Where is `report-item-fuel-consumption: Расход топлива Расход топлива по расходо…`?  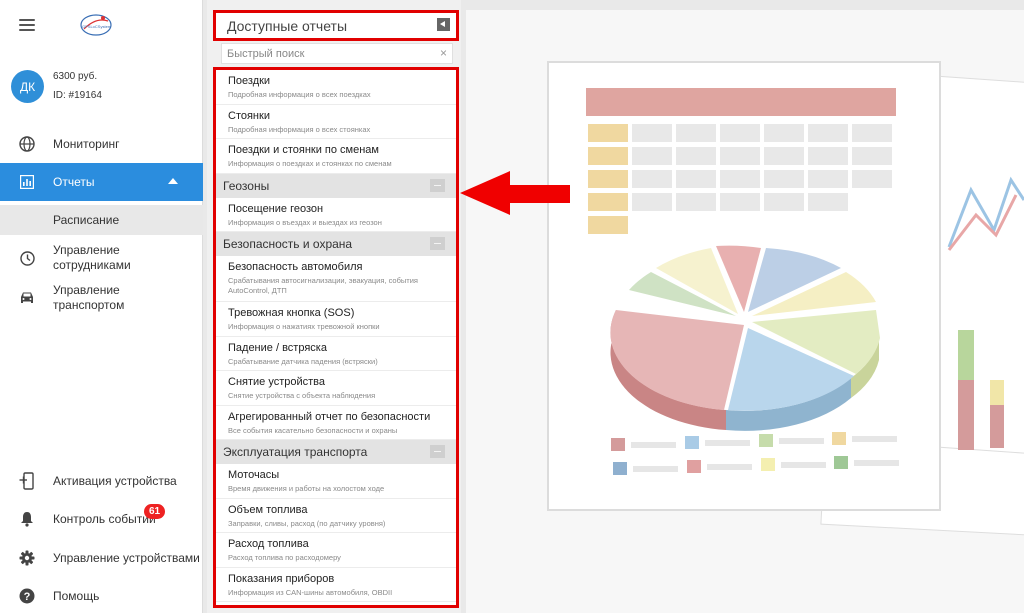
report-item-fuel-consumption: Расход топлива Расход топлива по расходо… is located at coordinates (336, 550).